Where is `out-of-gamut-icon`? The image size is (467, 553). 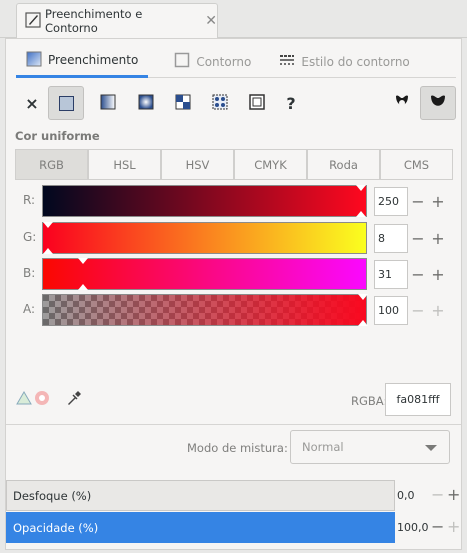
out-of-gamut-icon is located at coordinates (42, 399).